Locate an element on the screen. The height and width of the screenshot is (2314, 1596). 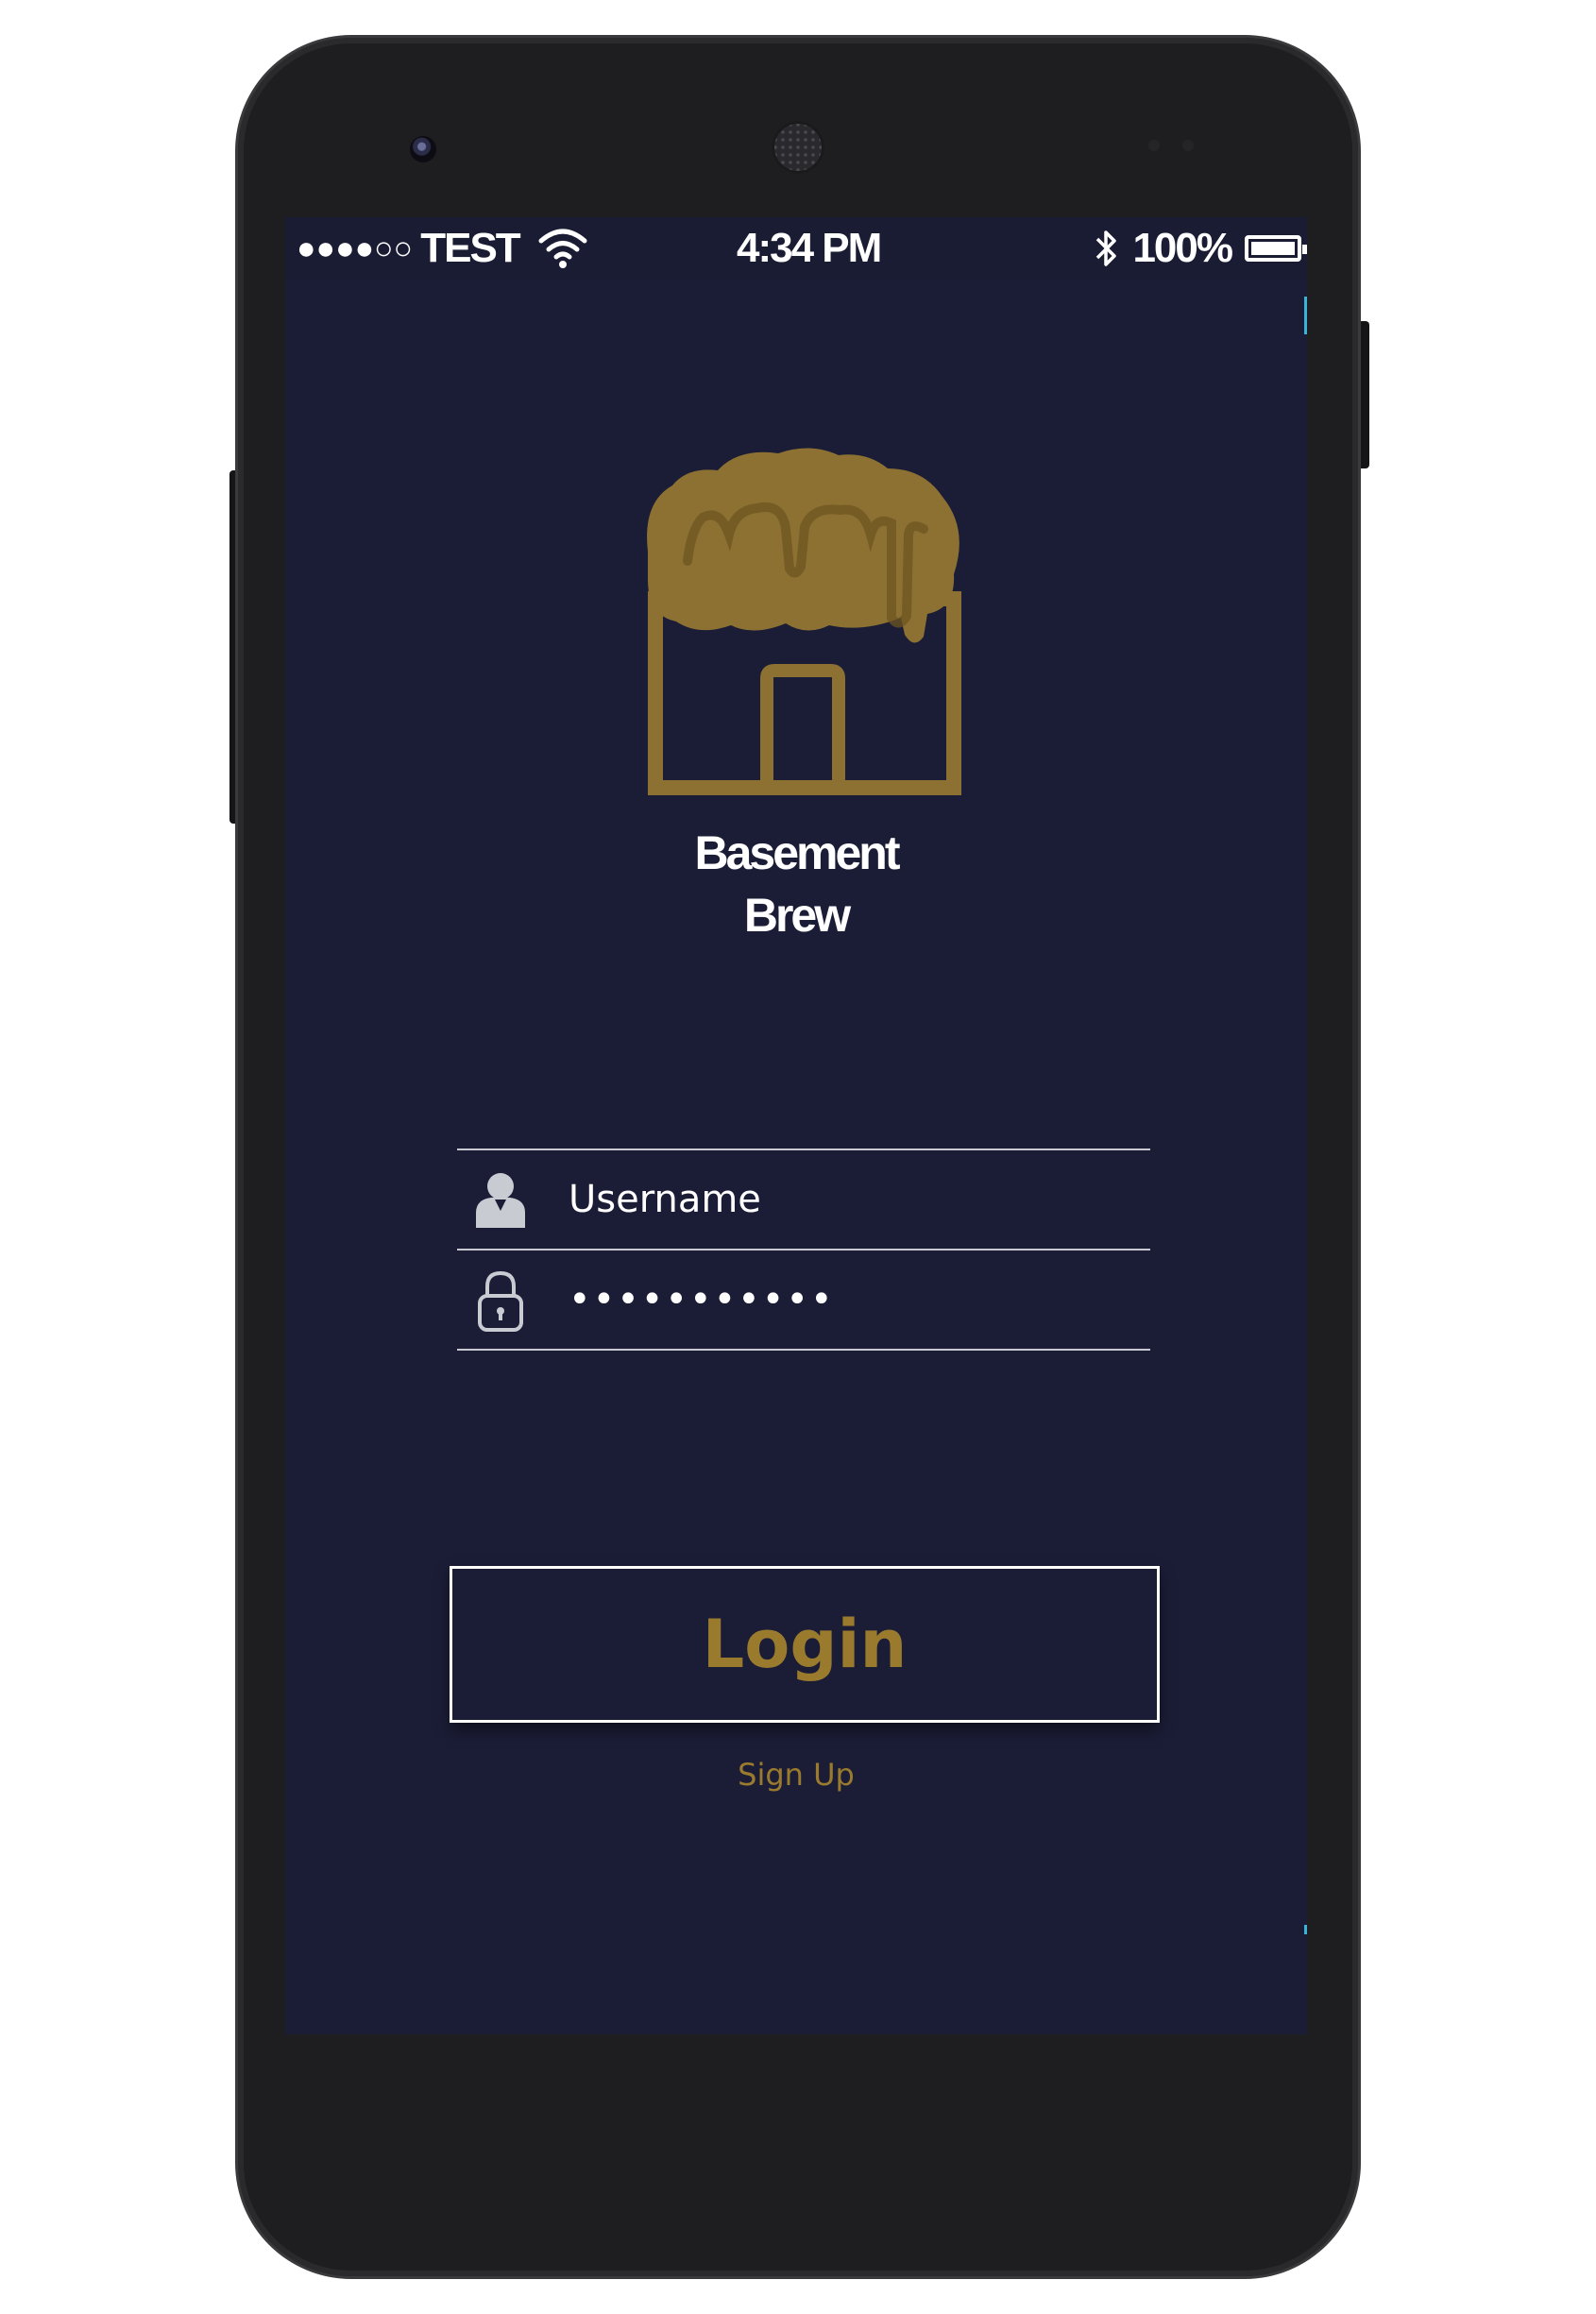
front-camera is located at coordinates (423, 149).